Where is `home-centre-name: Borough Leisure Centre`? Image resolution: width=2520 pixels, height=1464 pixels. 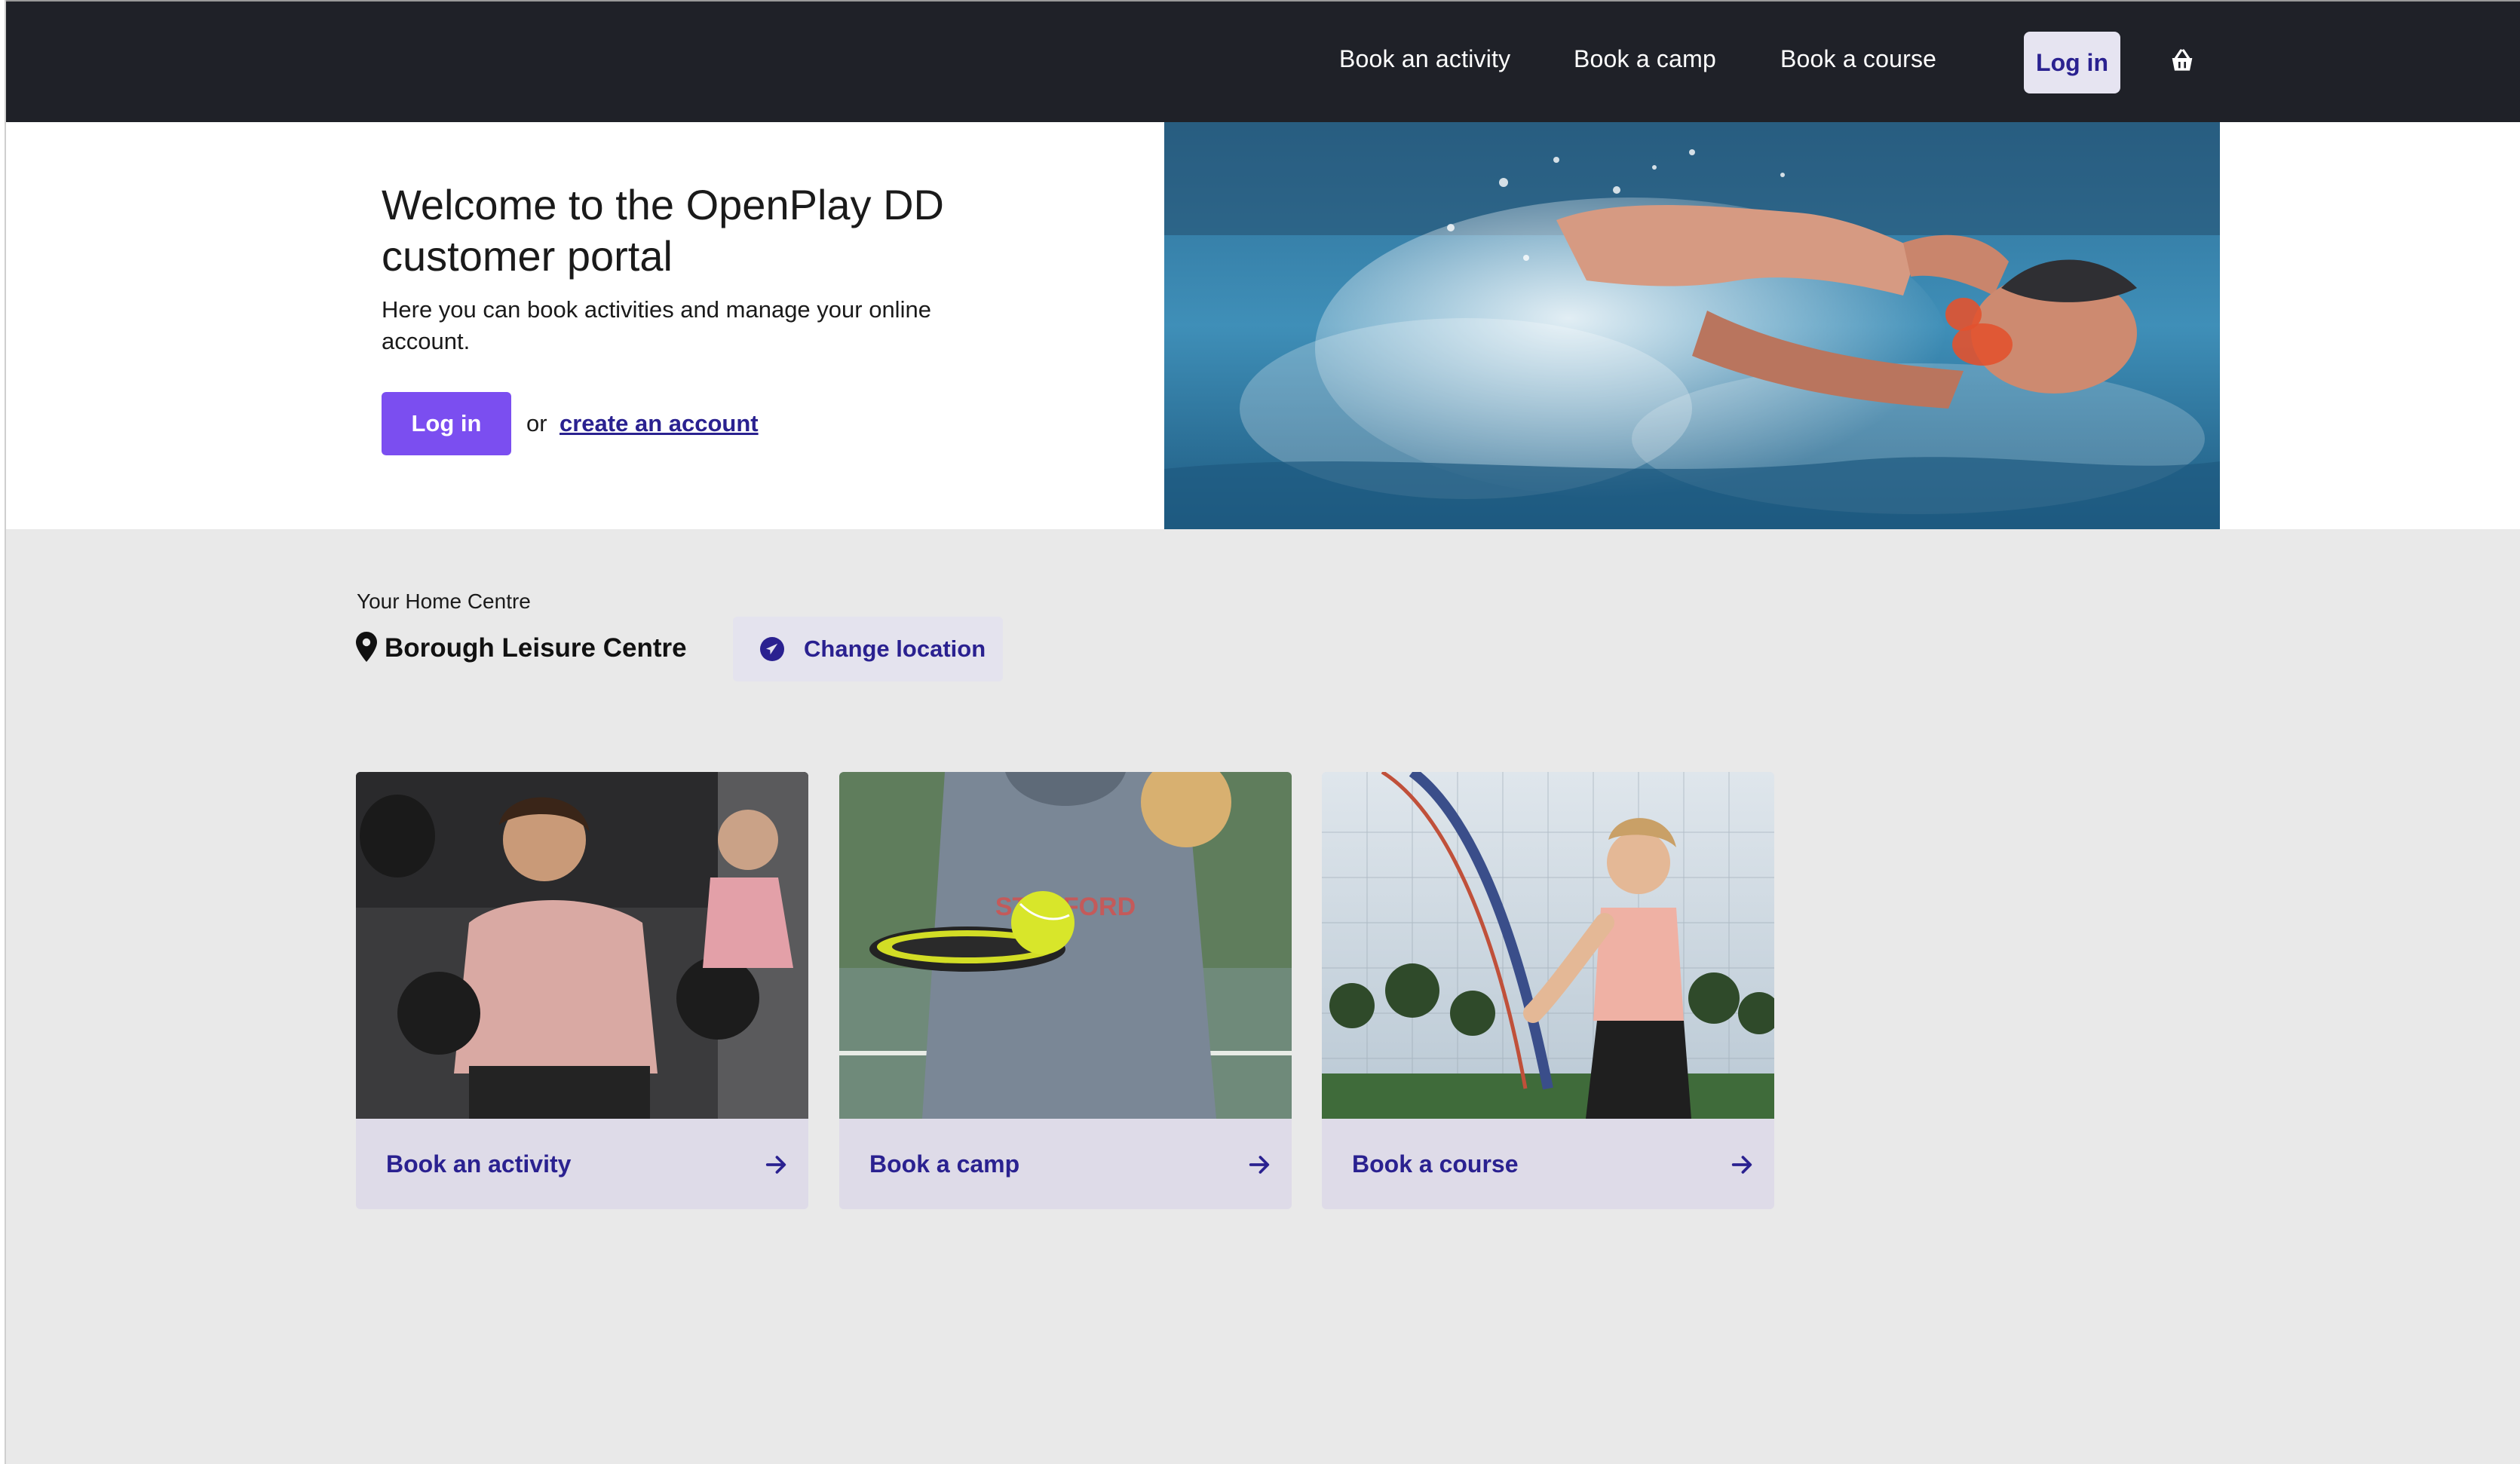
home-centre-name: Borough Leisure Centre is located at coordinates (536, 648).